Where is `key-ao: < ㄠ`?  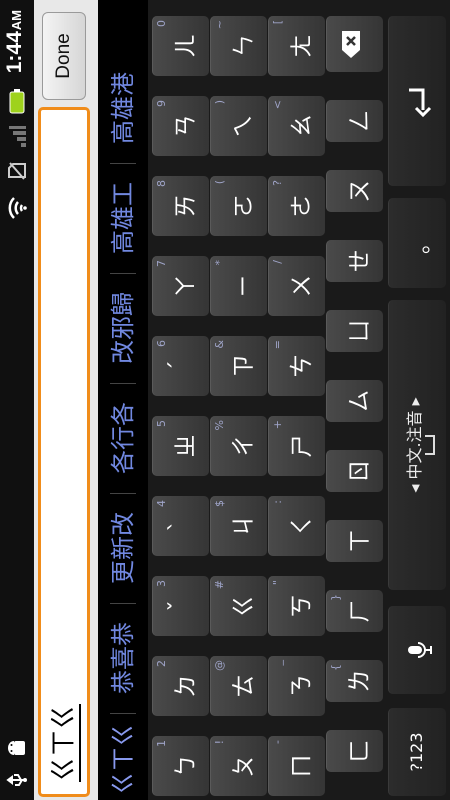 key-ao: < ㄠ is located at coordinates (296, 126).